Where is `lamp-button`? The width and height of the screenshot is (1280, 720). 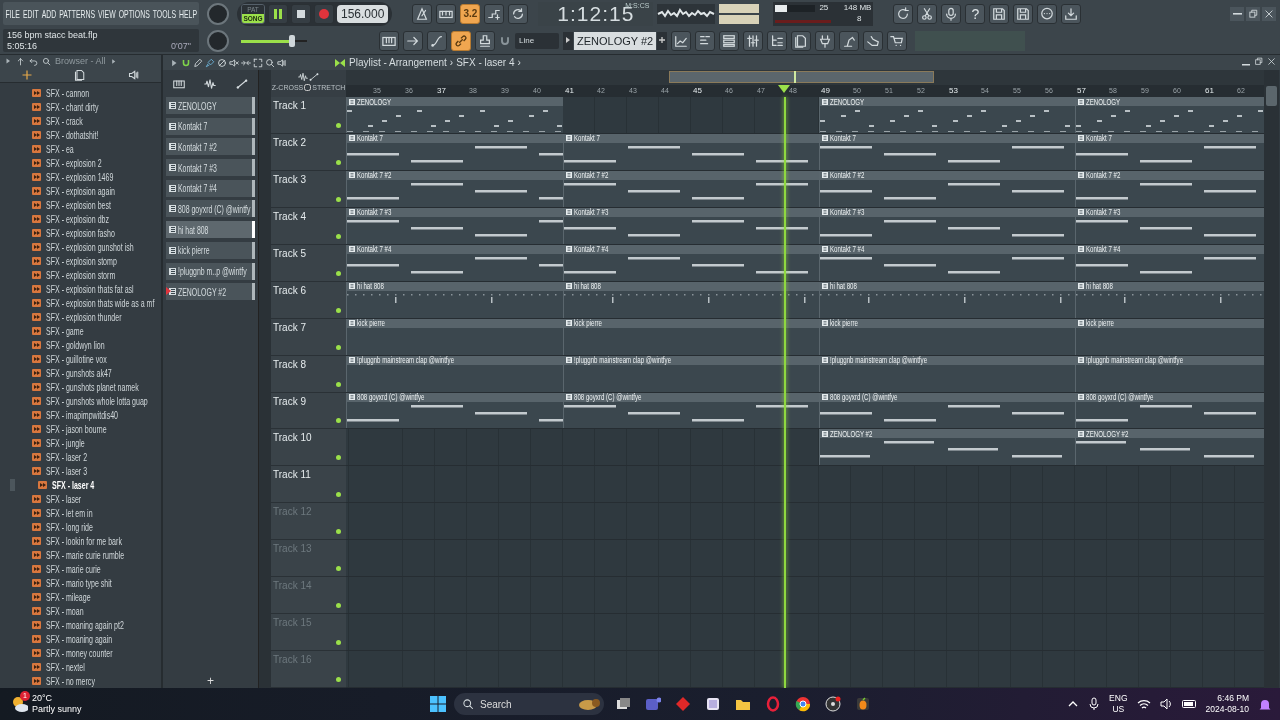 lamp-button is located at coordinates (849, 40).